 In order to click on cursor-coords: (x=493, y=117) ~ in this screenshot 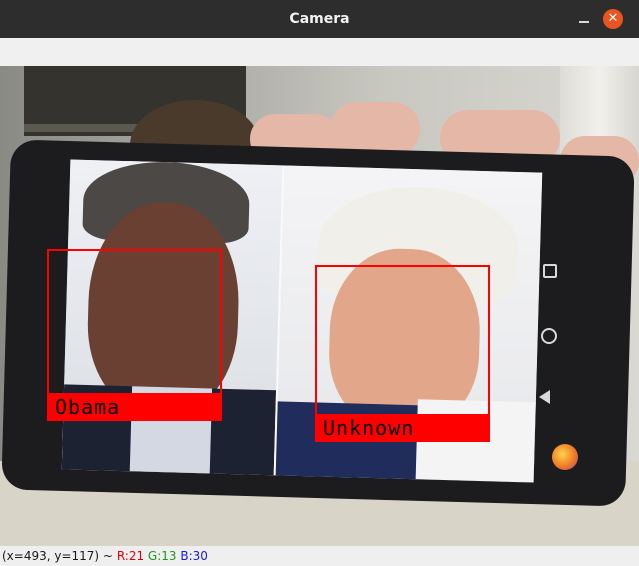, I will do `click(57, 556)`.